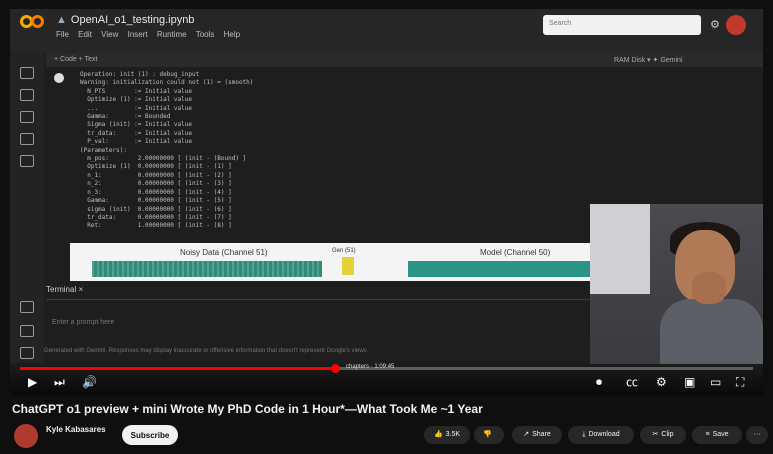 The image size is (773, 454). What do you see at coordinates (156, 201) in the screenshot?
I see `code-line: Gamma: 0.00000000 [ (init - (5) ]` at bounding box center [156, 201].